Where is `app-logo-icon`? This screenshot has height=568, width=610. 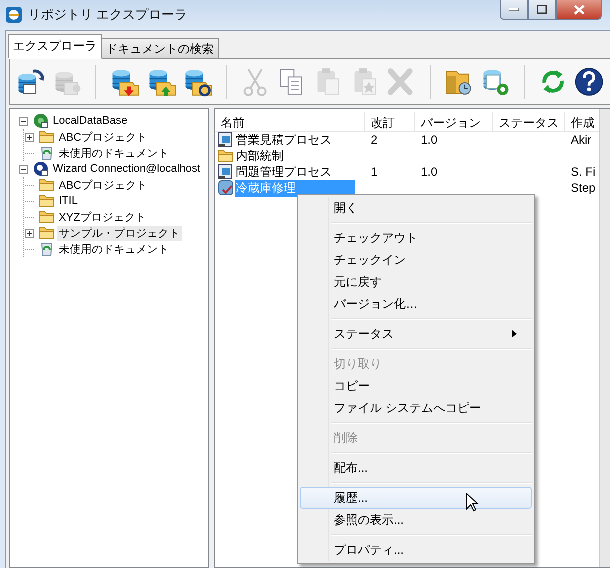
app-logo-icon is located at coordinates (14, 15).